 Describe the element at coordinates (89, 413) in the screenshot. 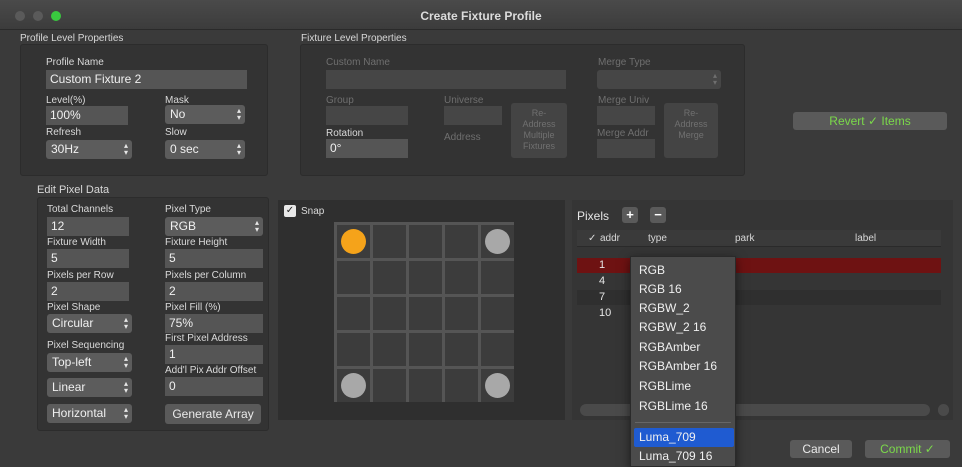

I see `direction-select: Horizontal ▴ ▾` at that location.